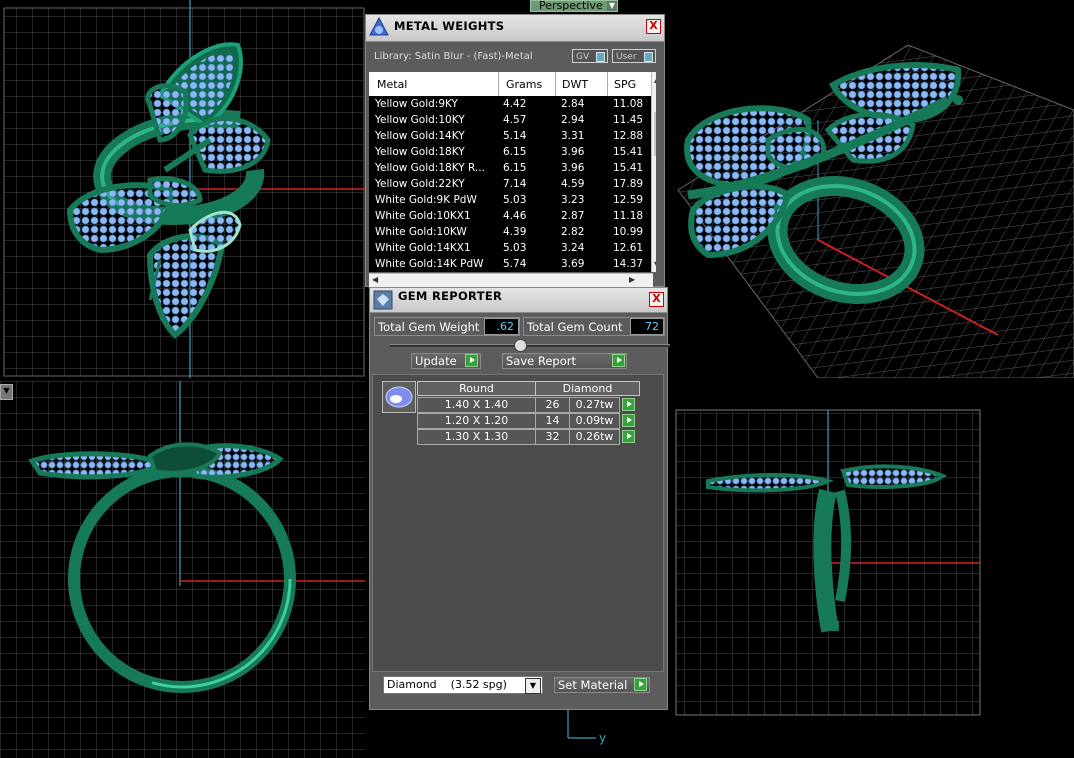 This screenshot has width=1074, height=758. What do you see at coordinates (628, 168) in the screenshot?
I see `spg-cell: 15.41` at bounding box center [628, 168].